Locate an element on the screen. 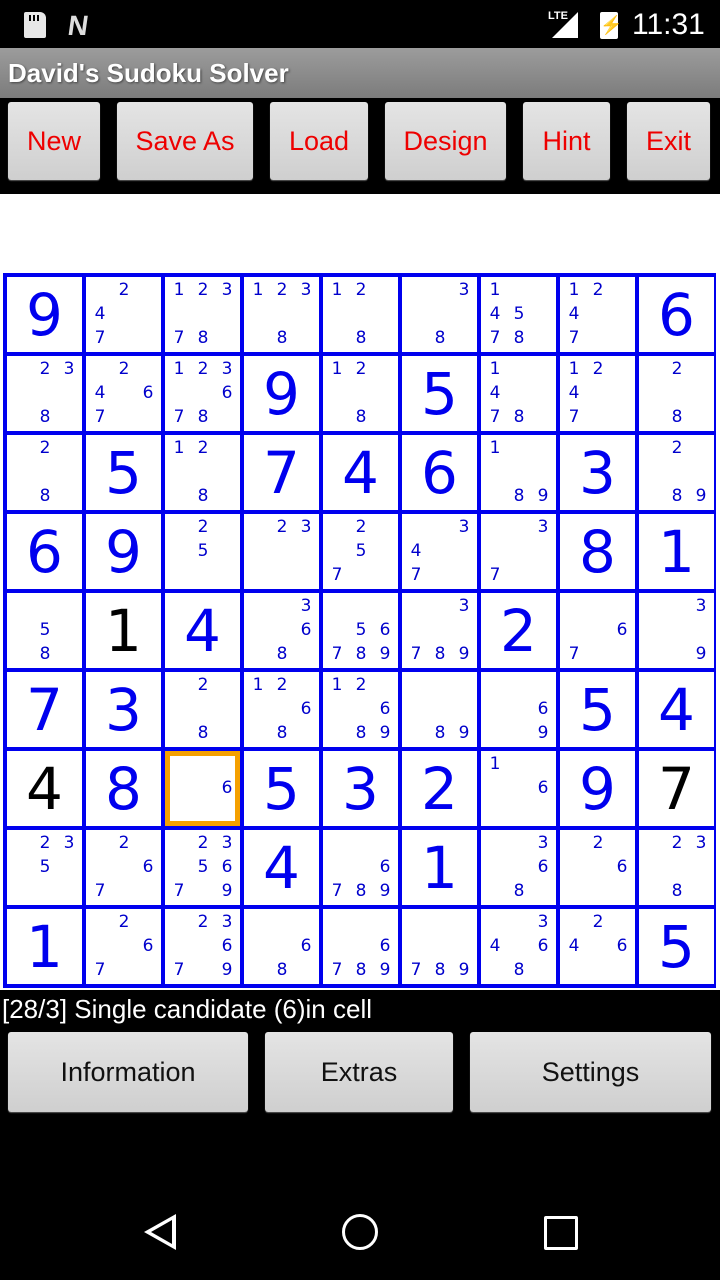 This screenshot has height=1280, width=720. sudoku-cell-r8c2: 26 7 is located at coordinates (123, 867).